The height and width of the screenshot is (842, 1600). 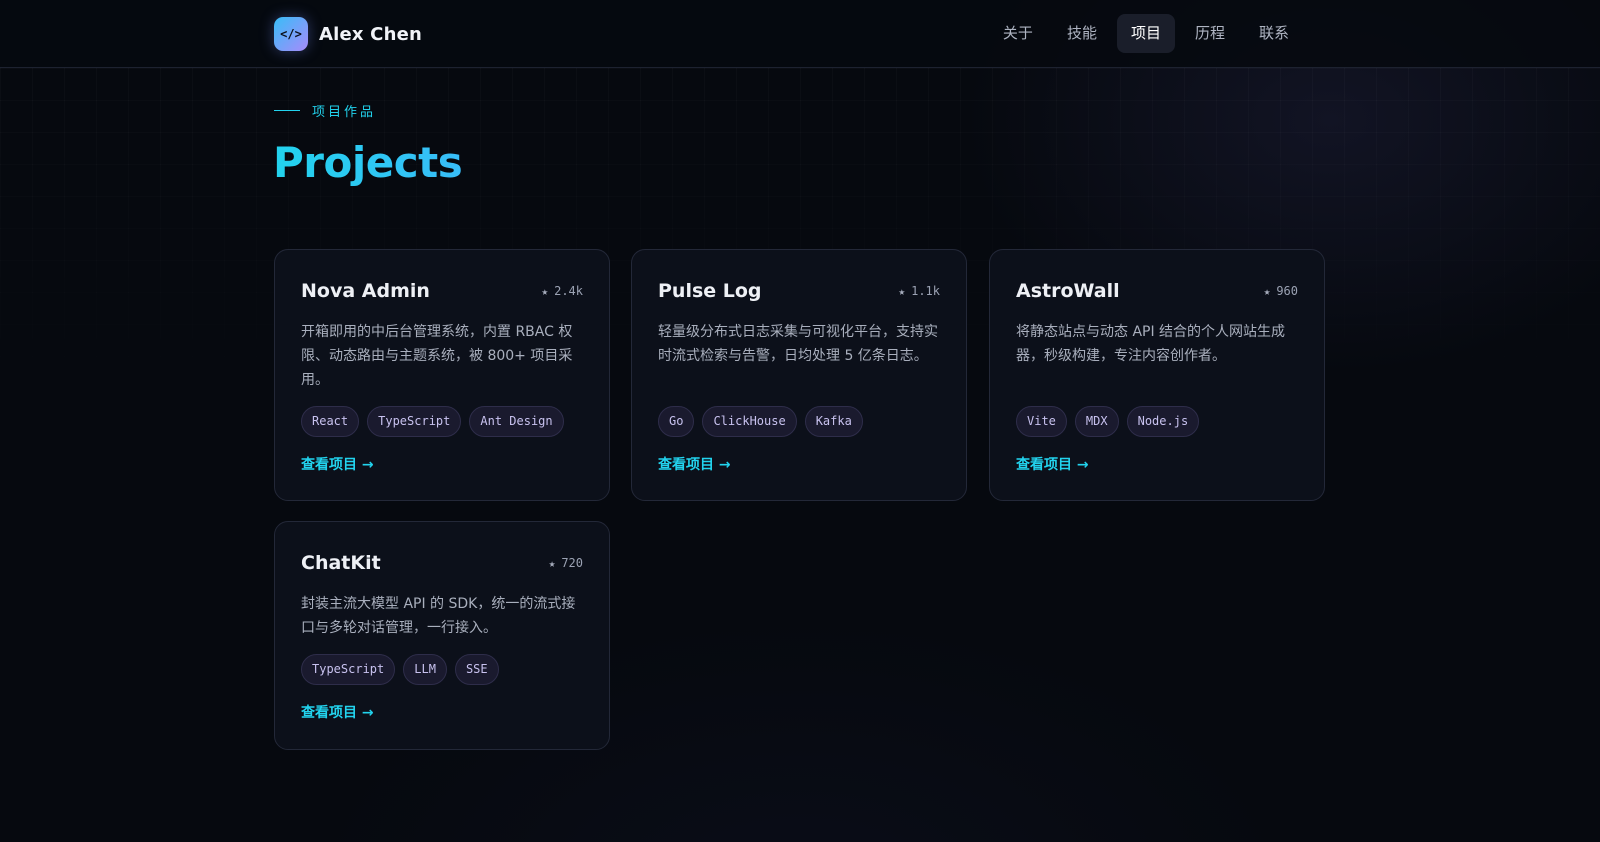 What do you see at coordinates (476, 669) in the screenshot?
I see `tag: SSE` at bounding box center [476, 669].